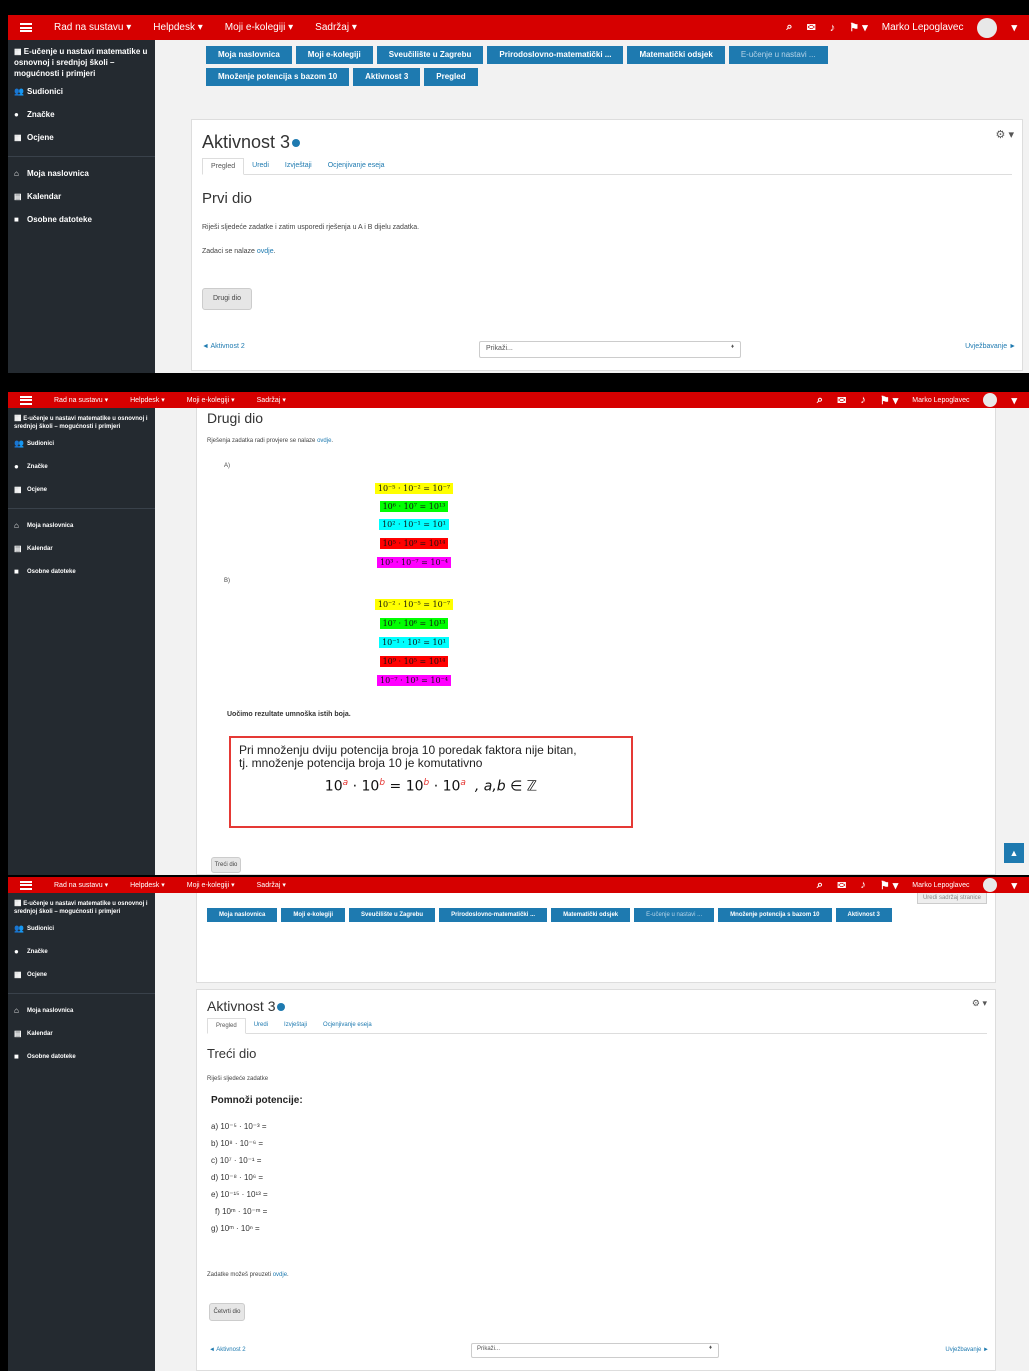  What do you see at coordinates (451, 77) in the screenshot?
I see `breadcrumb-item: Pregled` at bounding box center [451, 77].